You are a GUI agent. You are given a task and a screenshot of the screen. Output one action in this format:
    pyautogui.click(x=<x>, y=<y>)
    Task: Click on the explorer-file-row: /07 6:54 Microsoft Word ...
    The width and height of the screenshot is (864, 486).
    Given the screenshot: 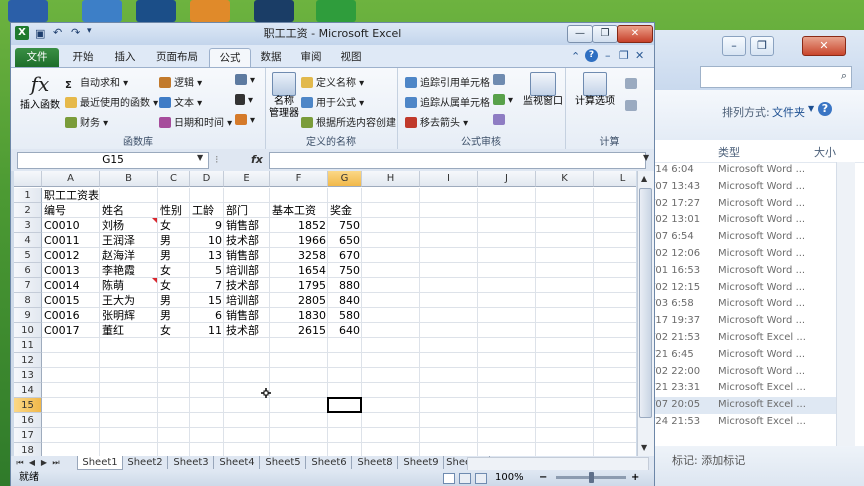 What is the action you would take?
    pyautogui.click(x=738, y=237)
    